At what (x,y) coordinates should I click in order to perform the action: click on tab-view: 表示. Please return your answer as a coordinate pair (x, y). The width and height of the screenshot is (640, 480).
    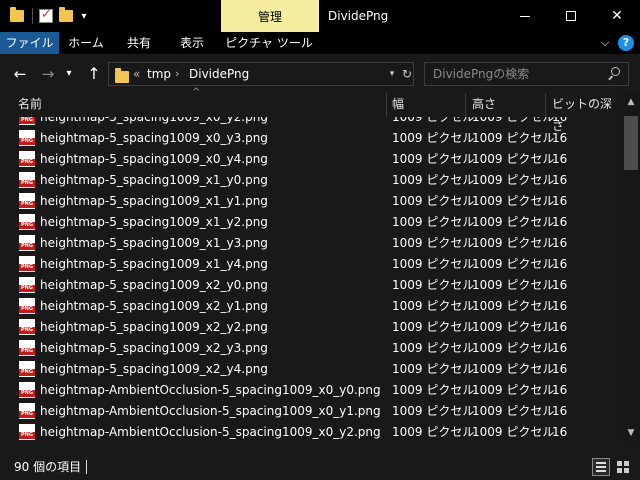
    Looking at the image, I should click on (192, 43).